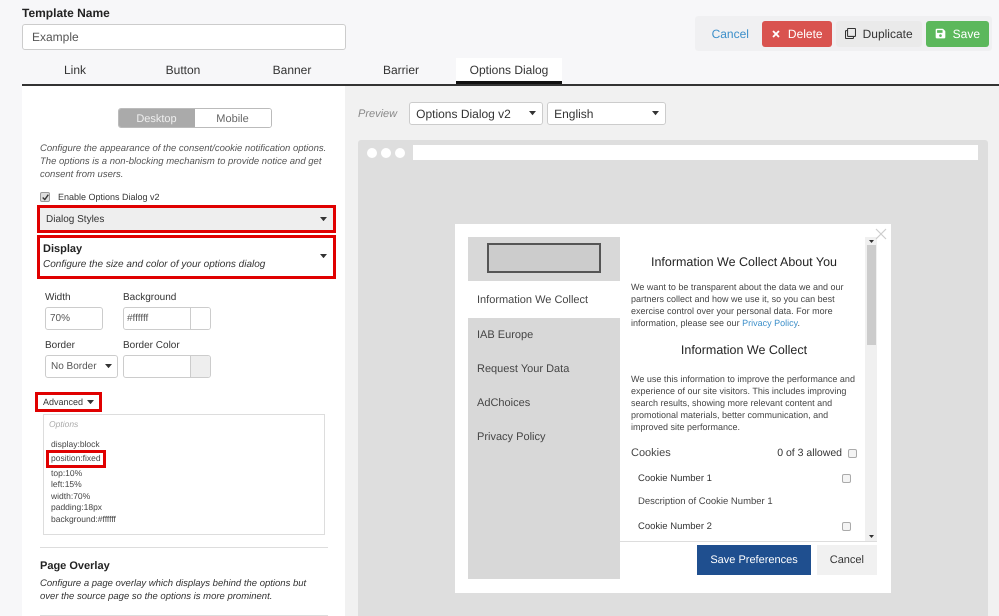 Image resolution: width=999 pixels, height=616 pixels. Describe the element at coordinates (184, 162) in the screenshot. I see `description-text: Configure the appearance of the consent/cookie notification options. The options is a non-blocking mechanism to provide notice and get consent from users.` at that location.